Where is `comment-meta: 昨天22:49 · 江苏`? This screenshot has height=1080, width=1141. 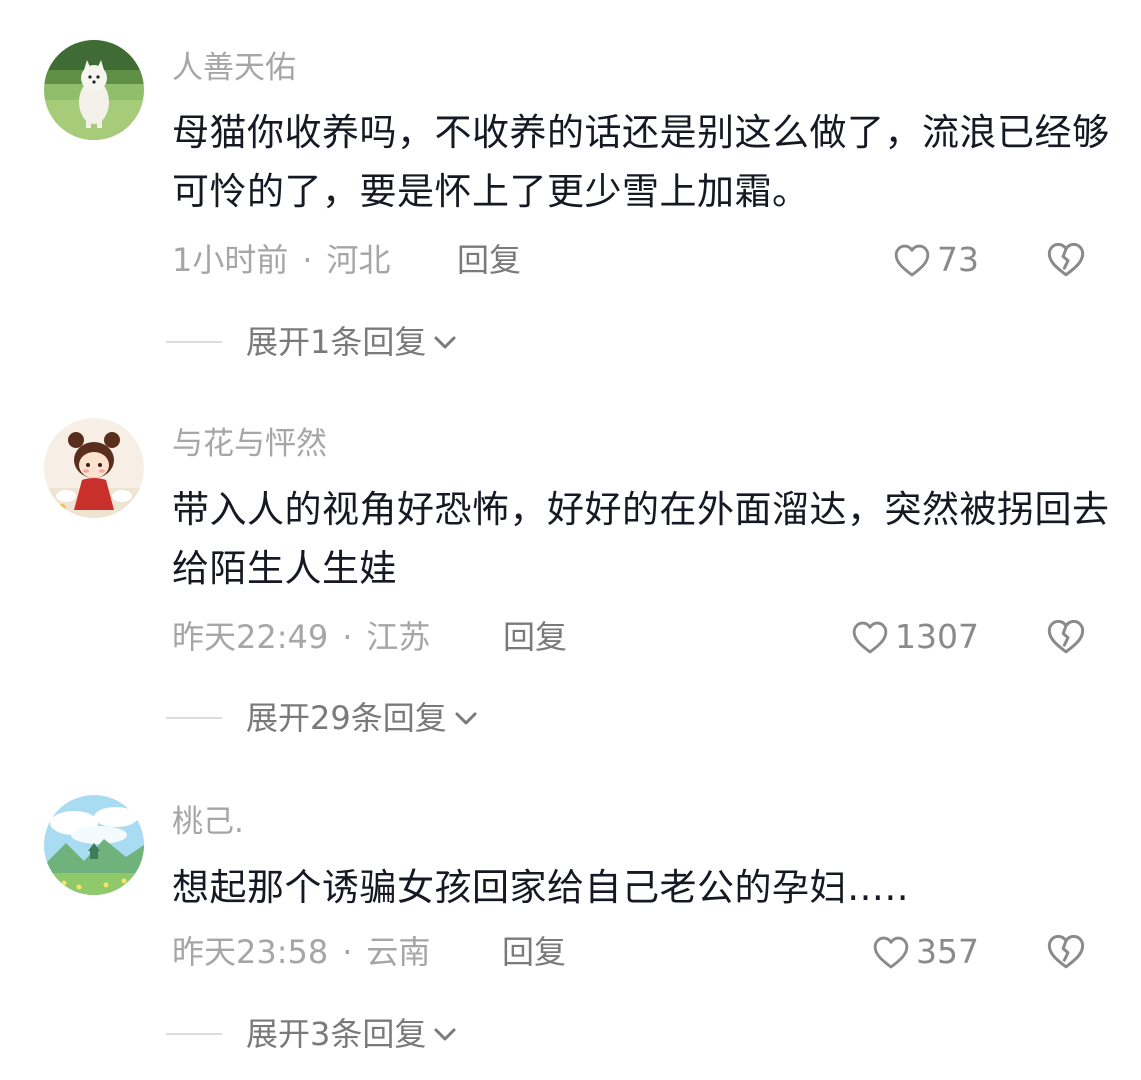 comment-meta: 昨天22:49 · 江苏 is located at coordinates (301, 637).